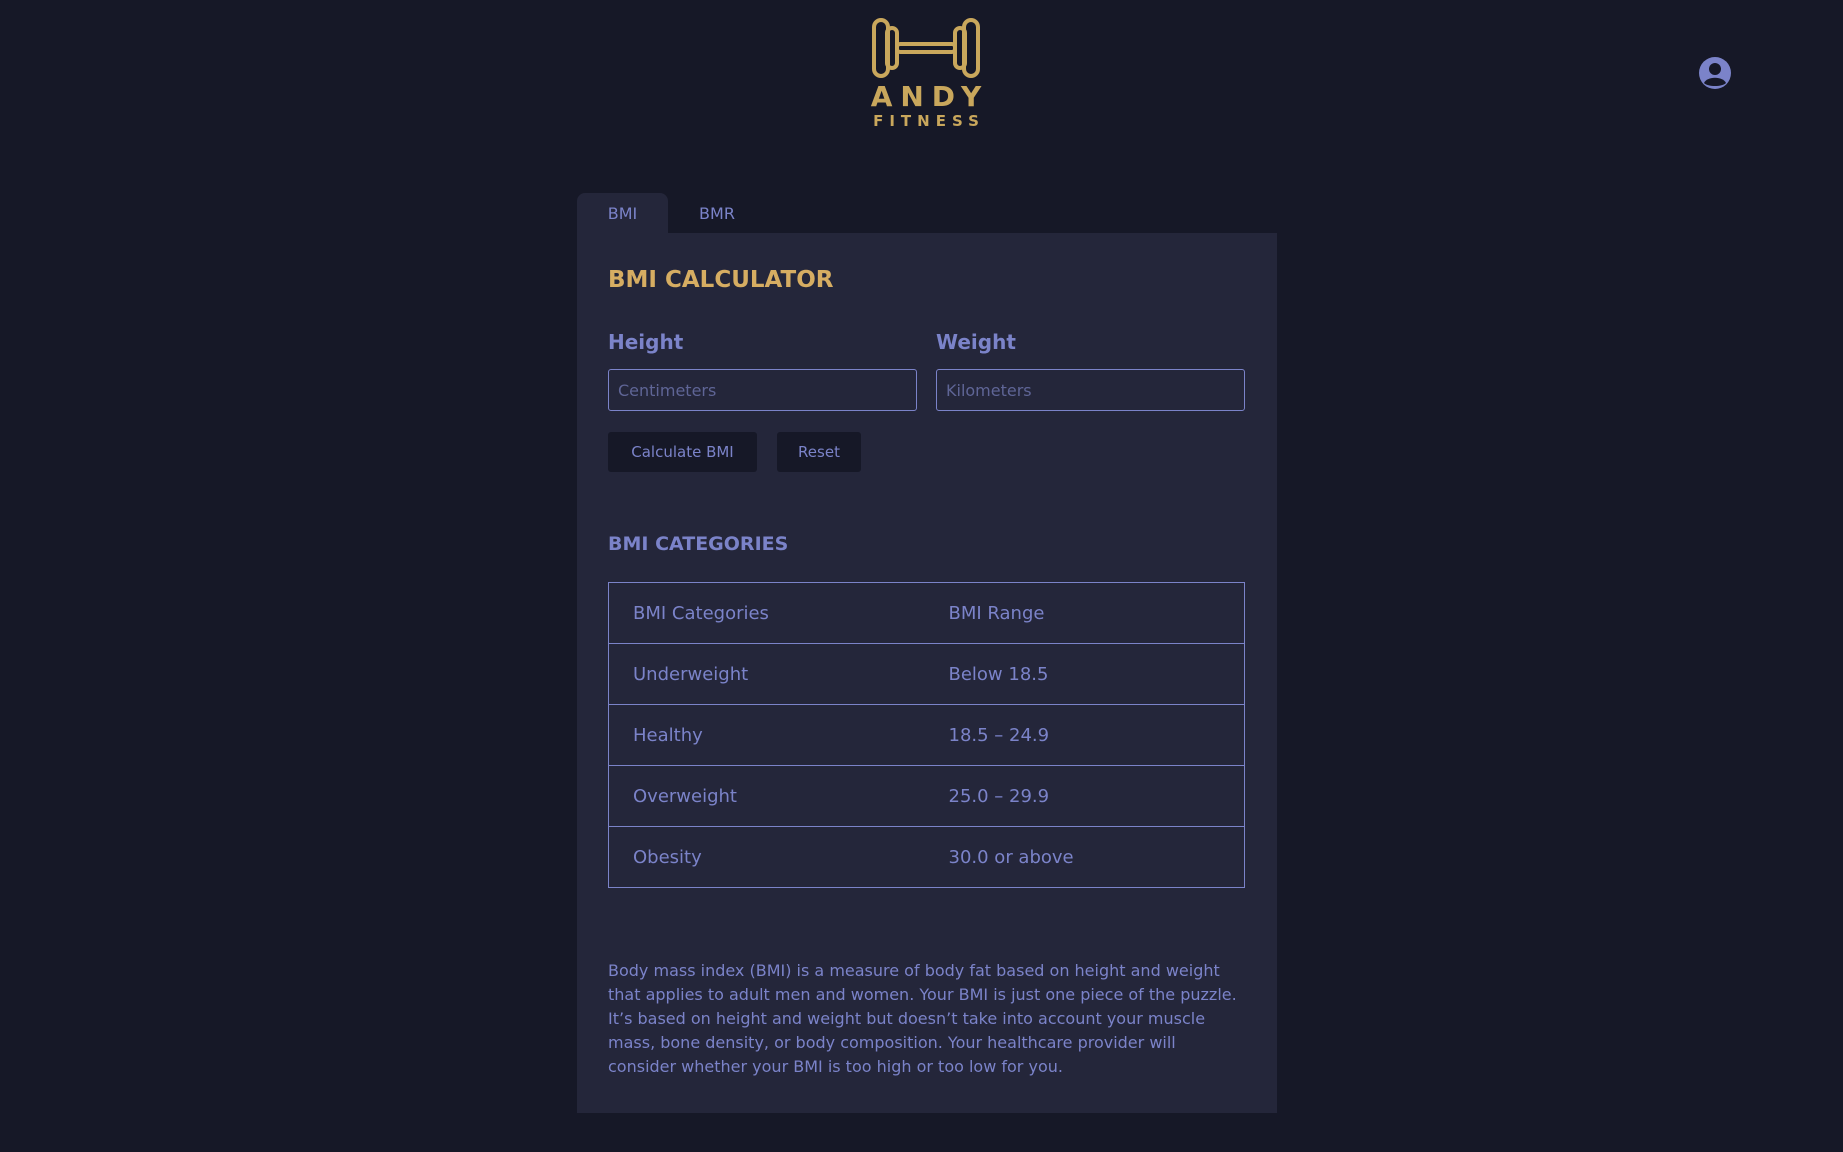 The image size is (1843, 1152). Describe the element at coordinates (778, 613) in the screenshot. I see `column-header-category: BMI Categories` at that location.